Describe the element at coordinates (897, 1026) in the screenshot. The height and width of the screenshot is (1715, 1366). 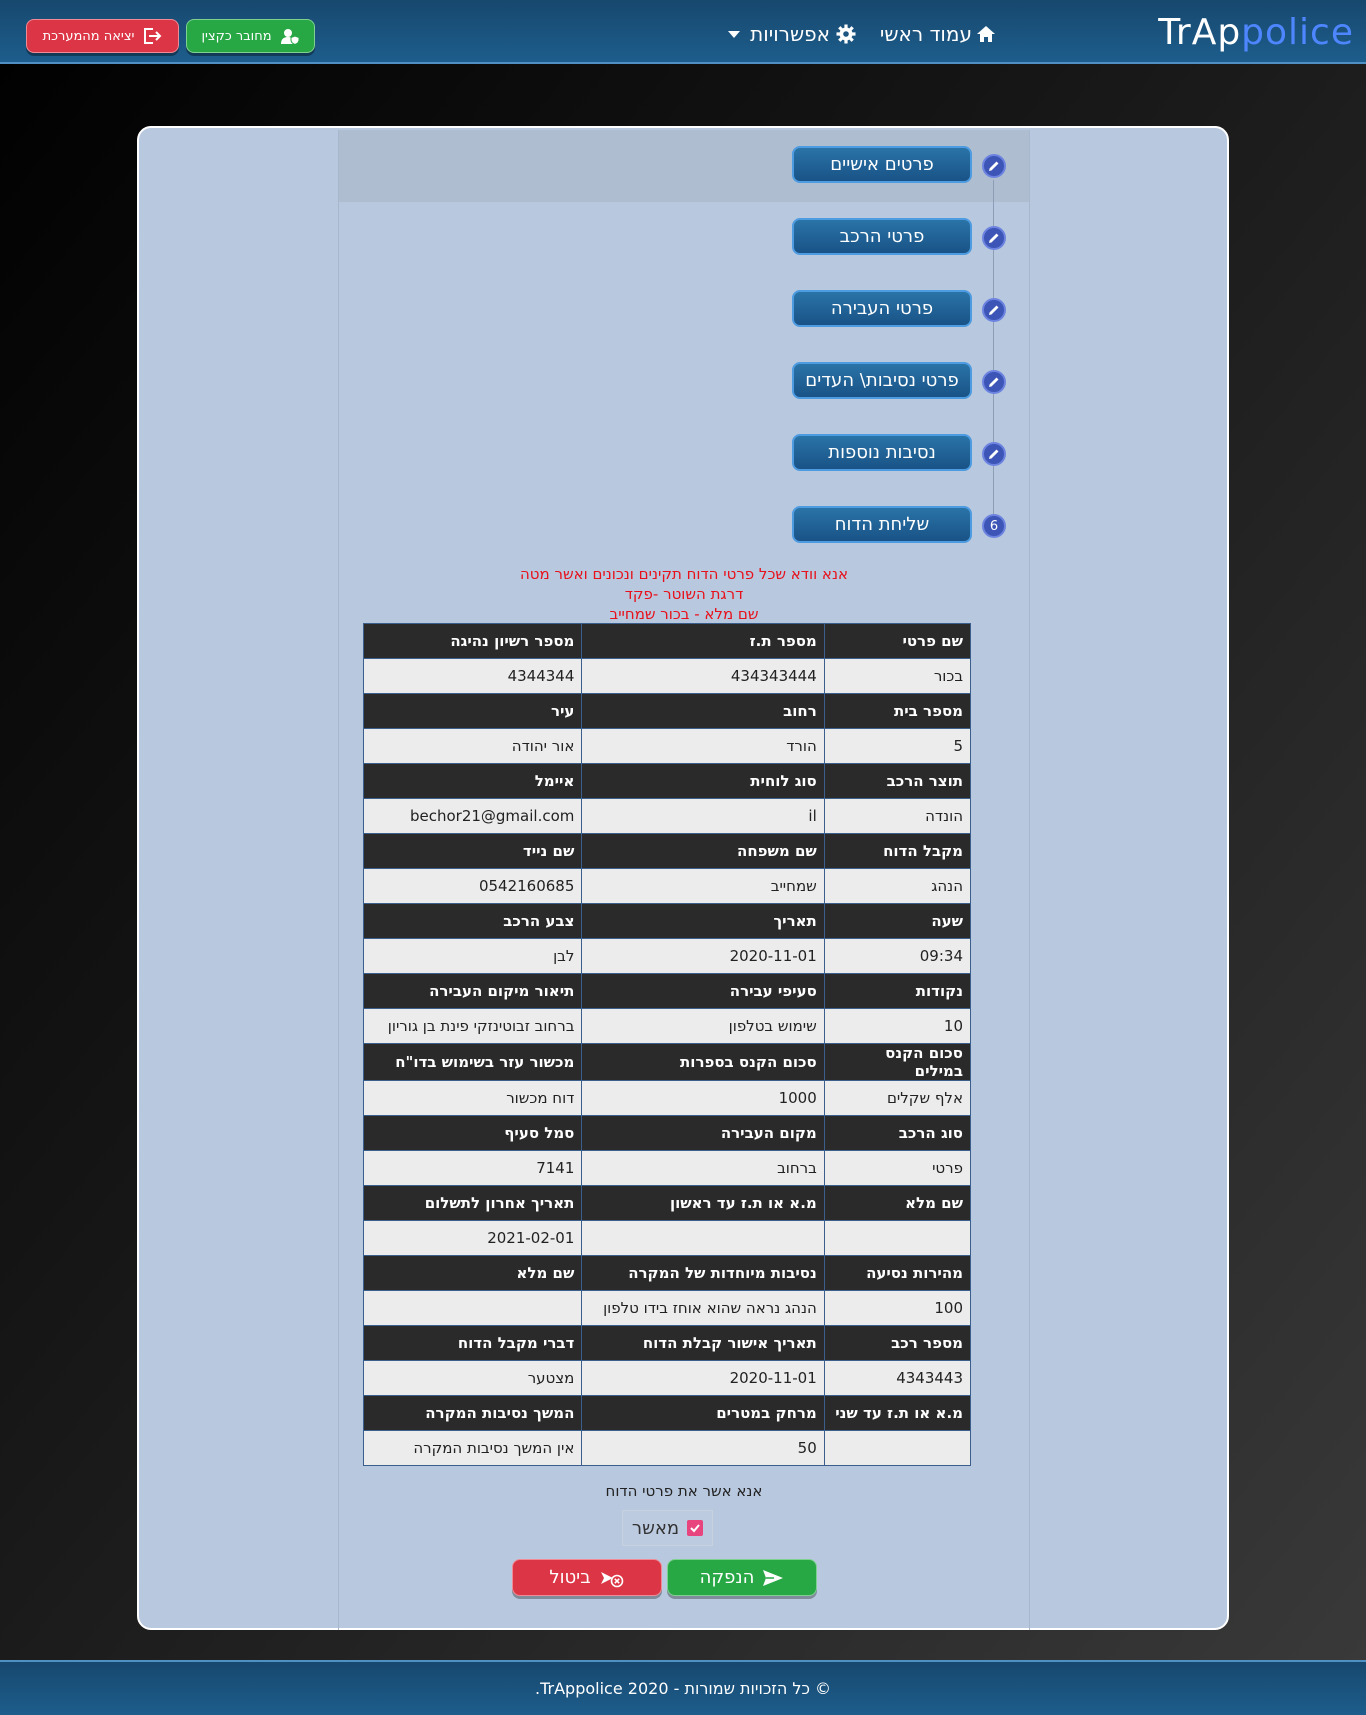
I see `table-cell: 10` at that location.